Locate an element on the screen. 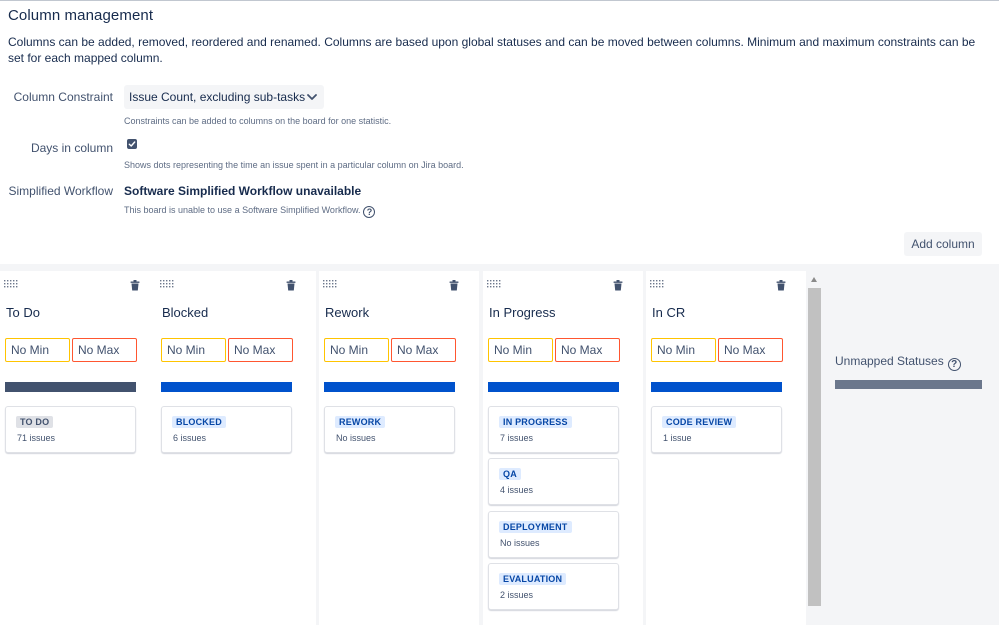 The height and width of the screenshot is (625, 999). simplified-workflow-label: Simplified Workflow is located at coordinates (60, 191).